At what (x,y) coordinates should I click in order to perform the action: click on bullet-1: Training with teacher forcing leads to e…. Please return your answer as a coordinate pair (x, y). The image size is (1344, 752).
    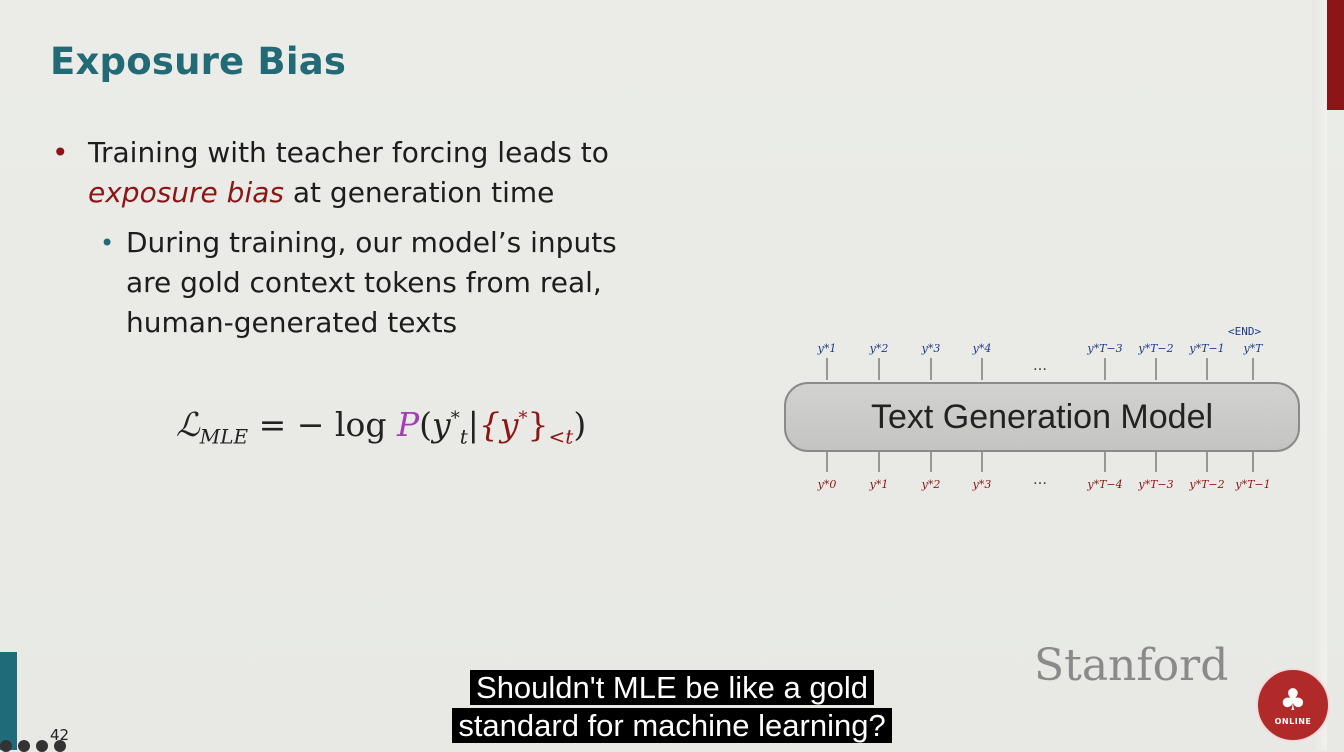
    Looking at the image, I should click on (368, 173).